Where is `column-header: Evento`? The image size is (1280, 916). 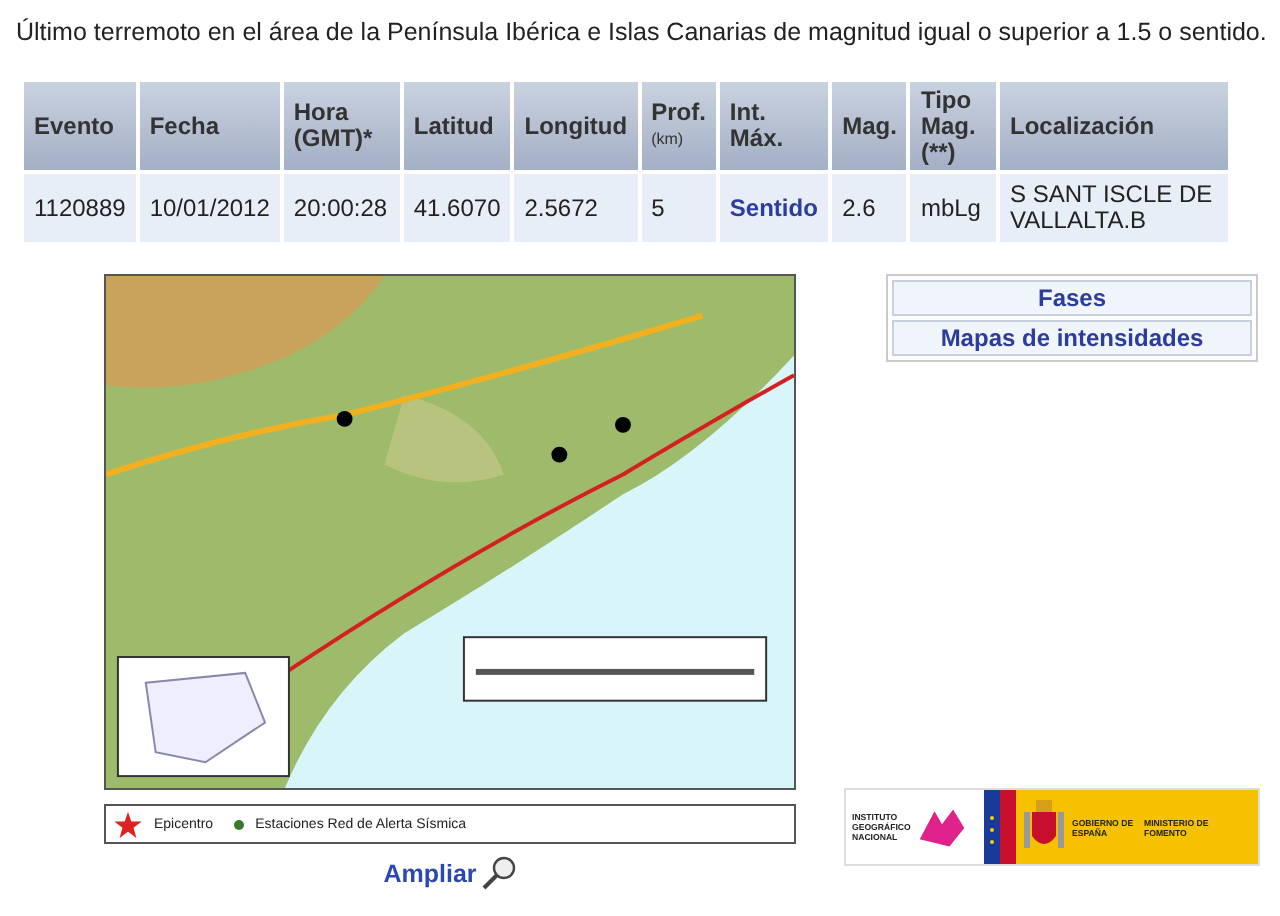 column-header: Evento is located at coordinates (80, 126).